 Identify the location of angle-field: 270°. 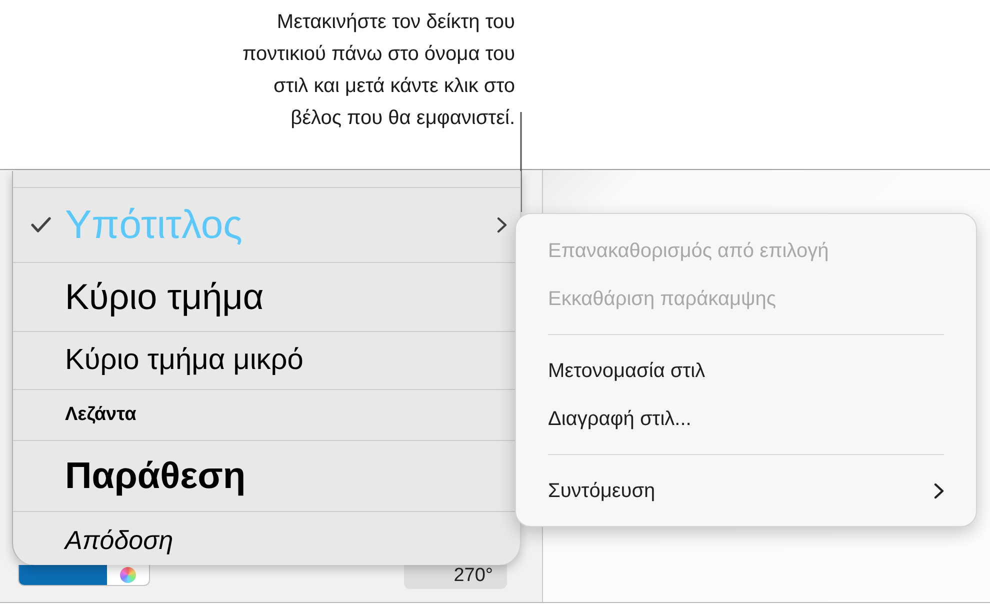
(455, 577).